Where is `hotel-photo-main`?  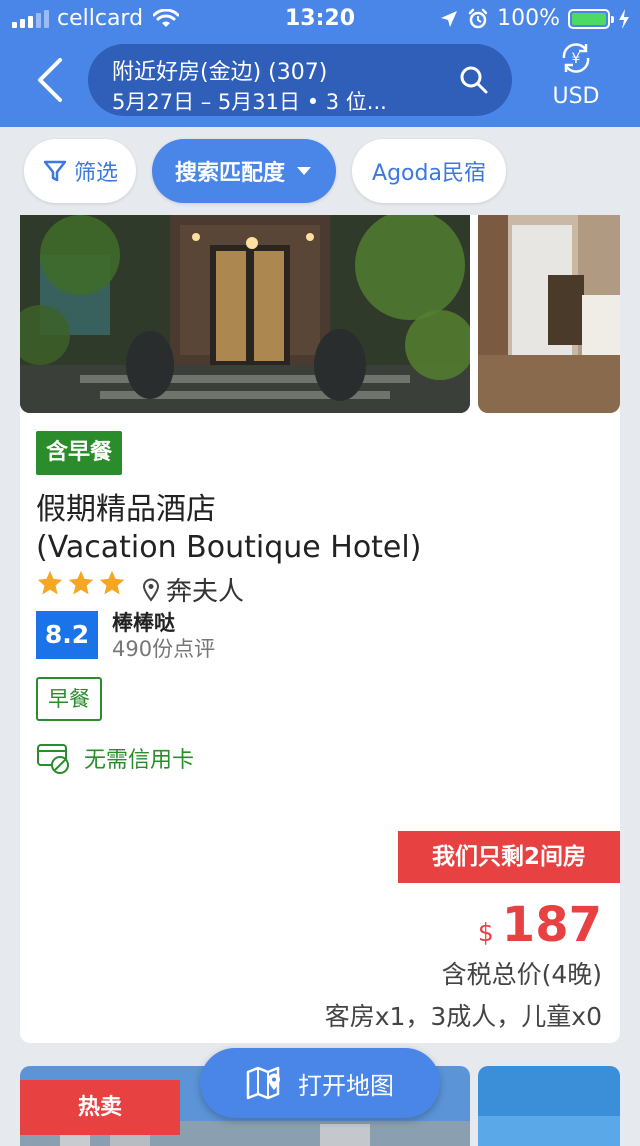 hotel-photo-main is located at coordinates (245, 314).